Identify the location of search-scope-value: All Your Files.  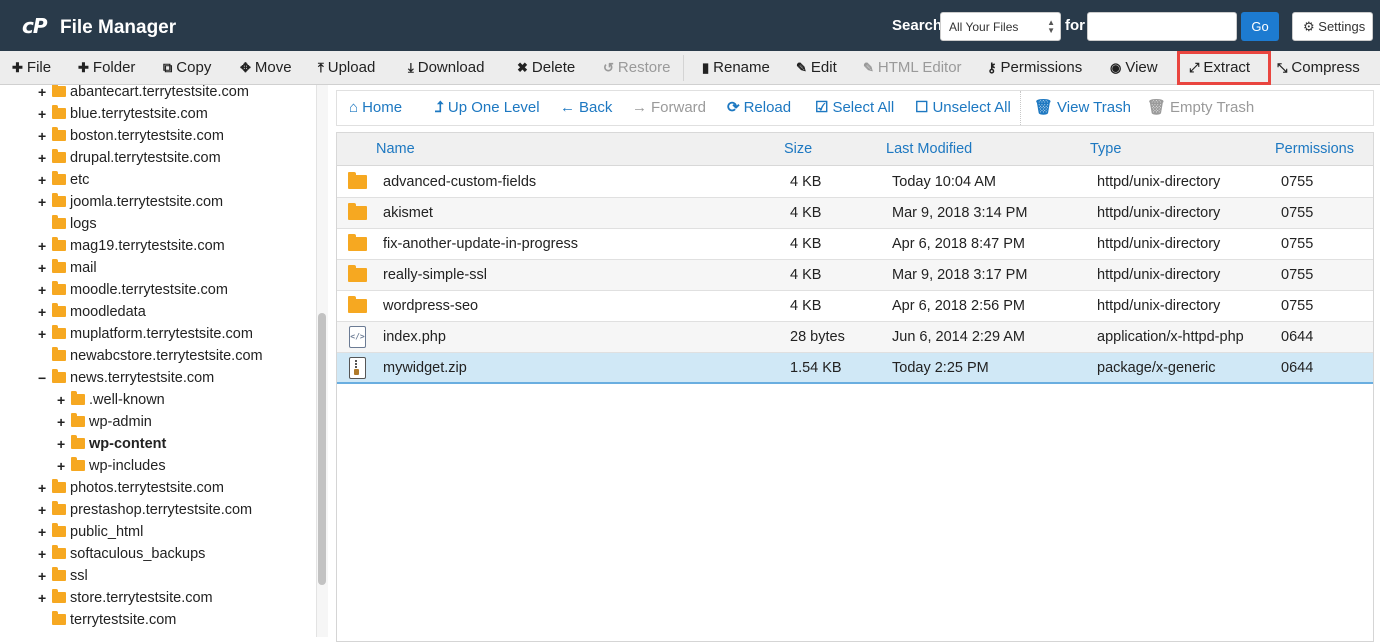
(984, 27).